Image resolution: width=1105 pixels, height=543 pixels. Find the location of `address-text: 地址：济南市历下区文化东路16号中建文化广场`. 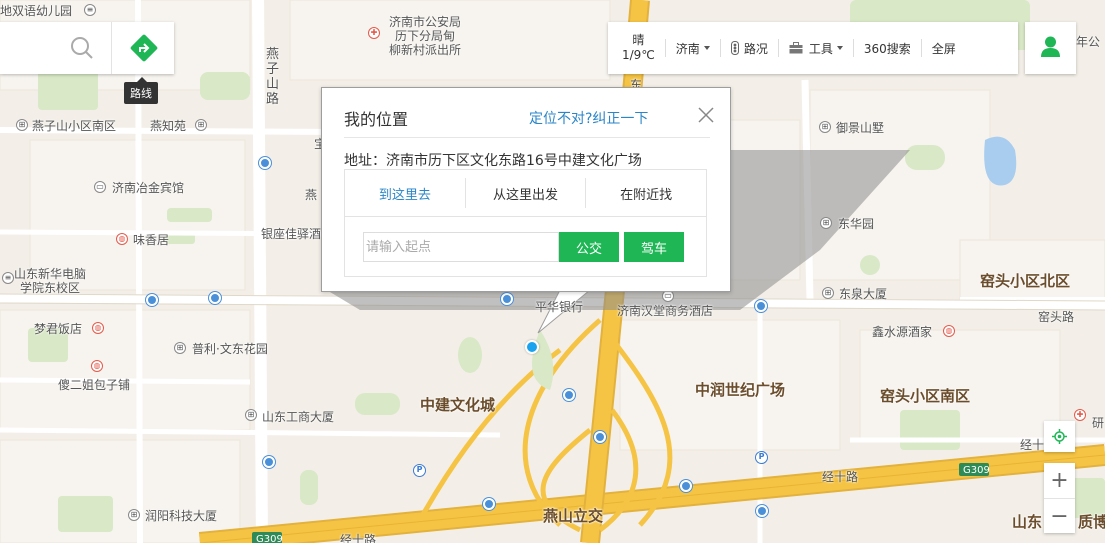

address-text: 地址：济南市历下区文化东路16号中建文化广场 is located at coordinates (493, 161).